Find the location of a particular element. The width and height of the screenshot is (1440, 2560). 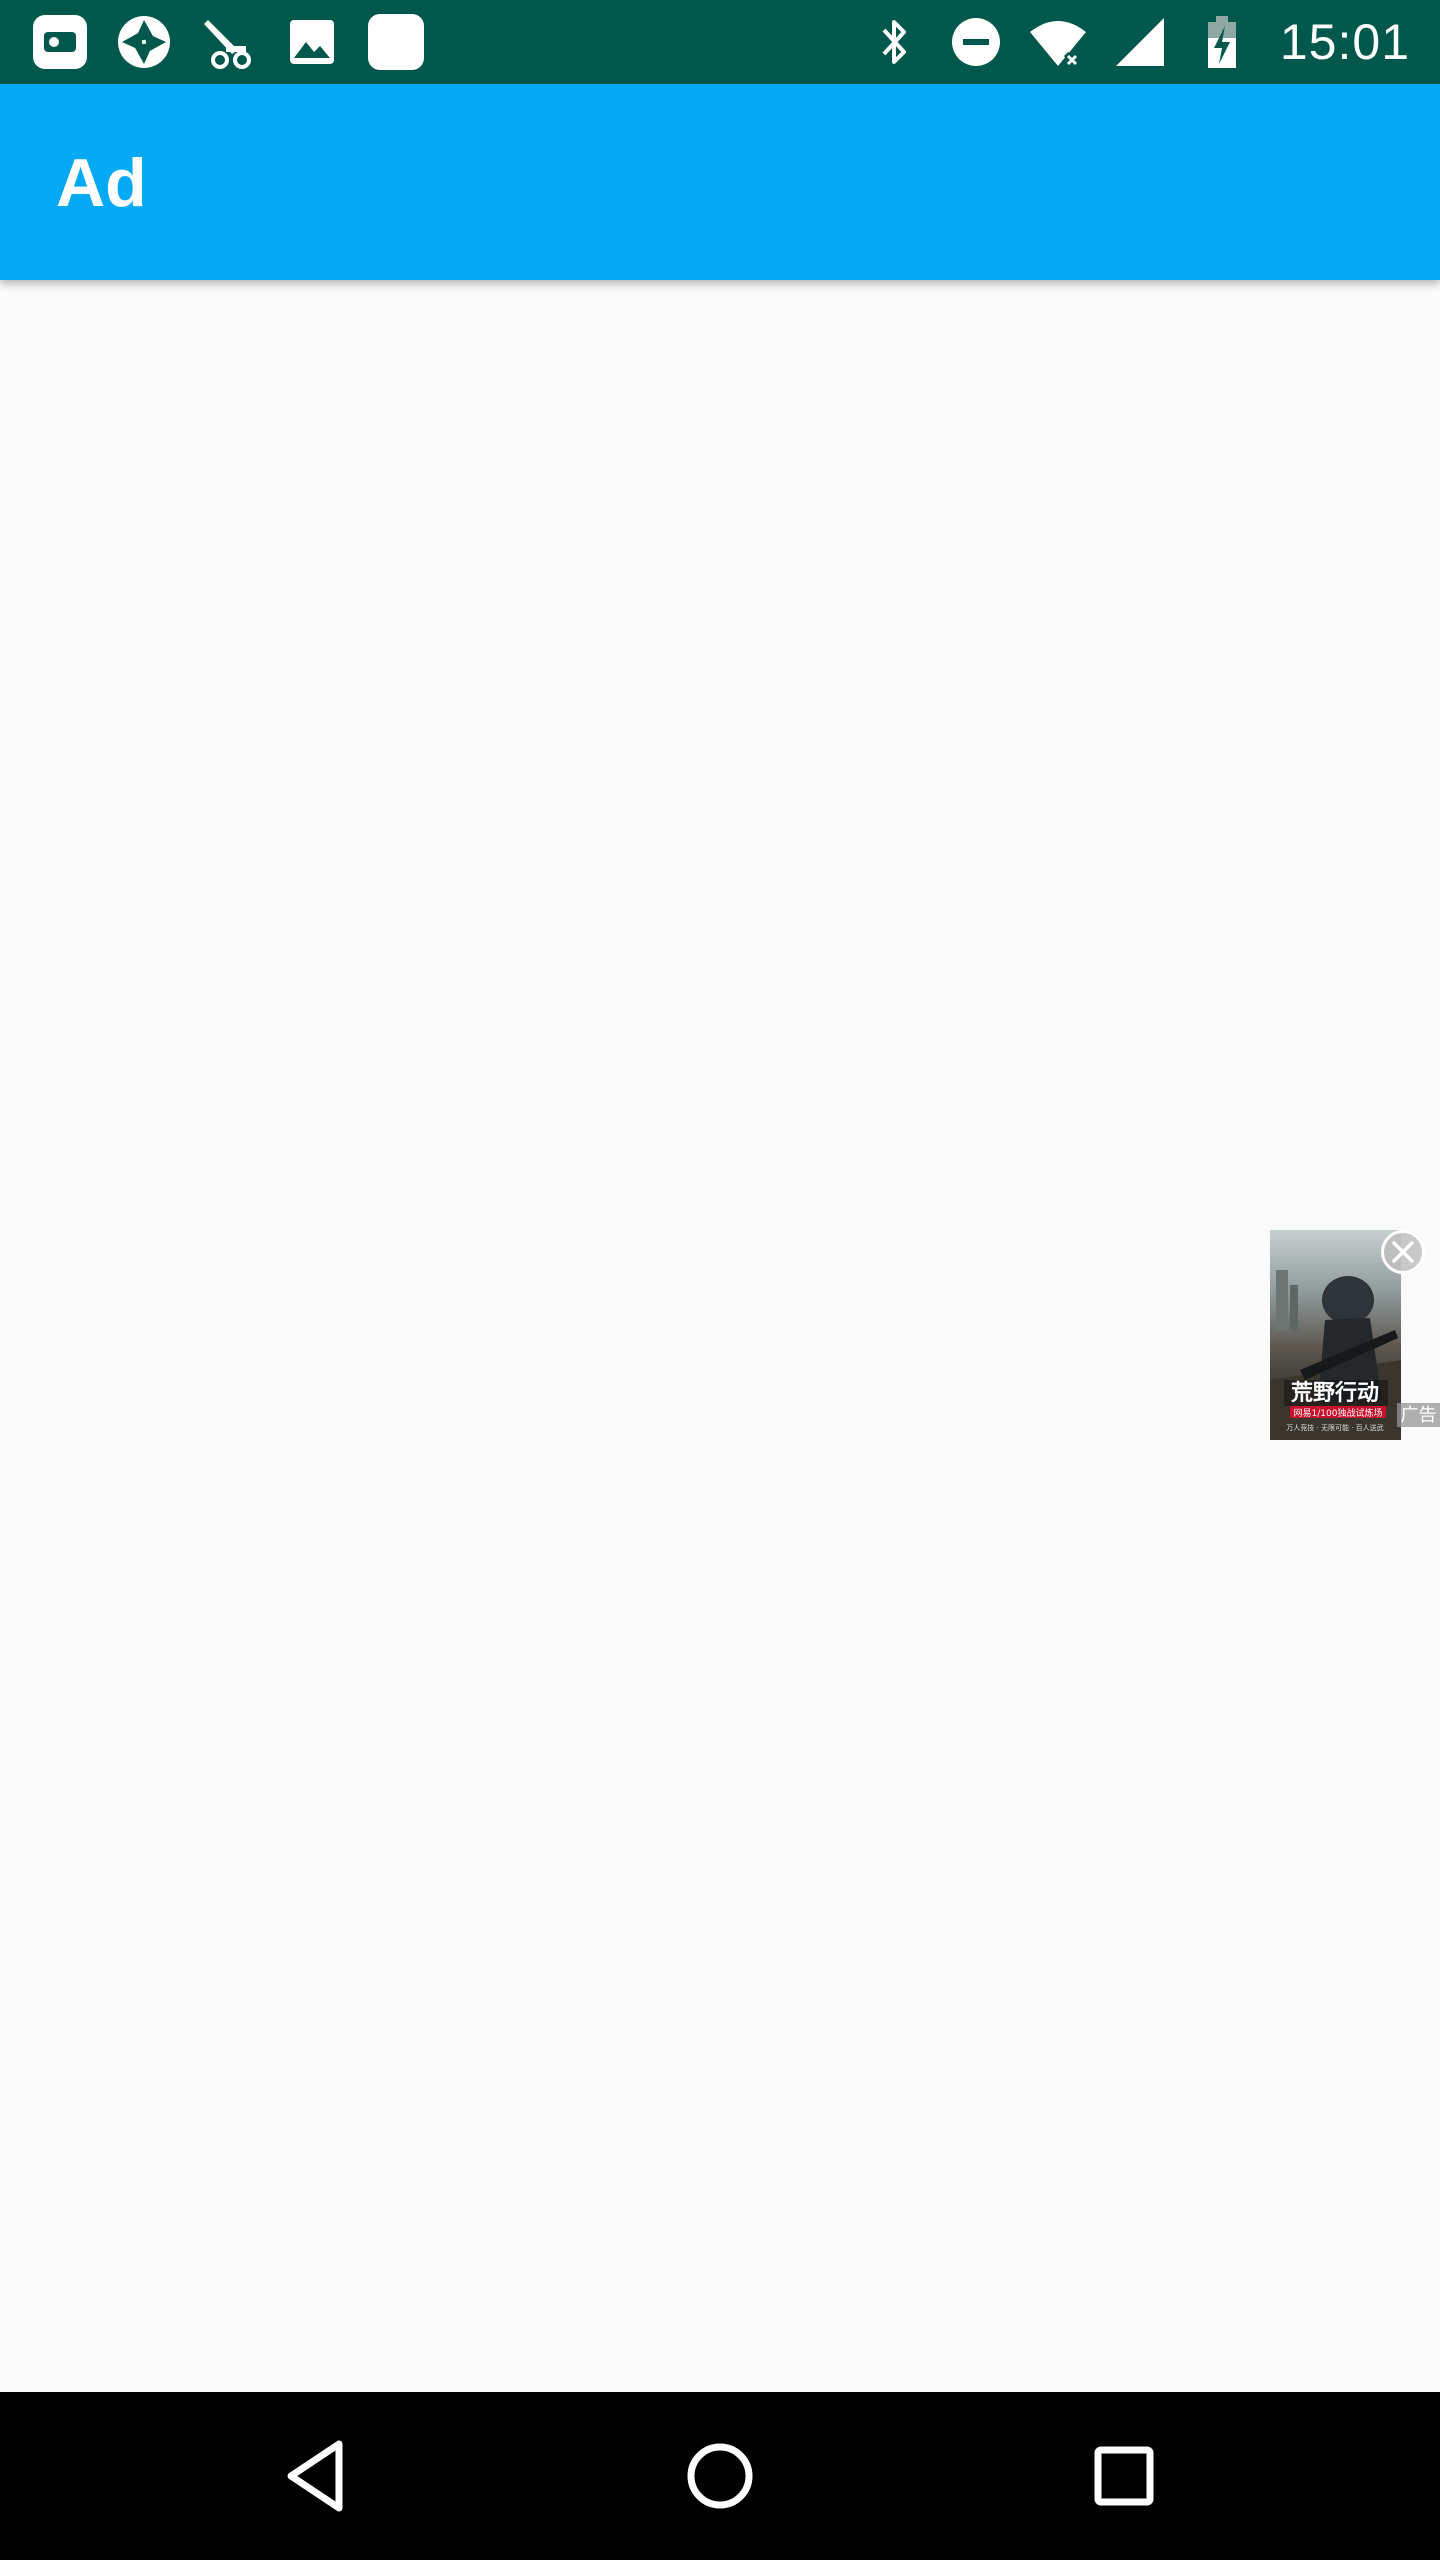

image-icon is located at coordinates (312, 42).